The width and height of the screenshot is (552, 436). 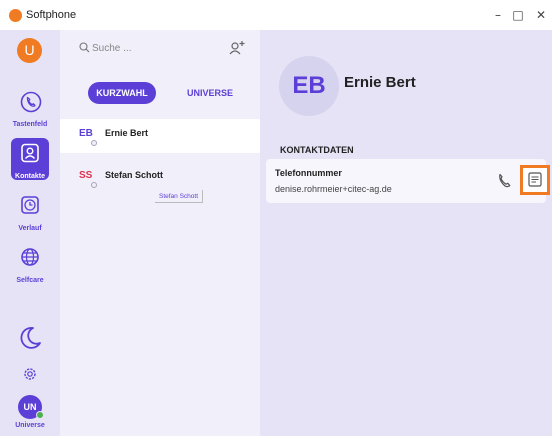 What do you see at coordinates (122, 93) in the screenshot?
I see `tab-kurzwahl: KURZWAHL` at bounding box center [122, 93].